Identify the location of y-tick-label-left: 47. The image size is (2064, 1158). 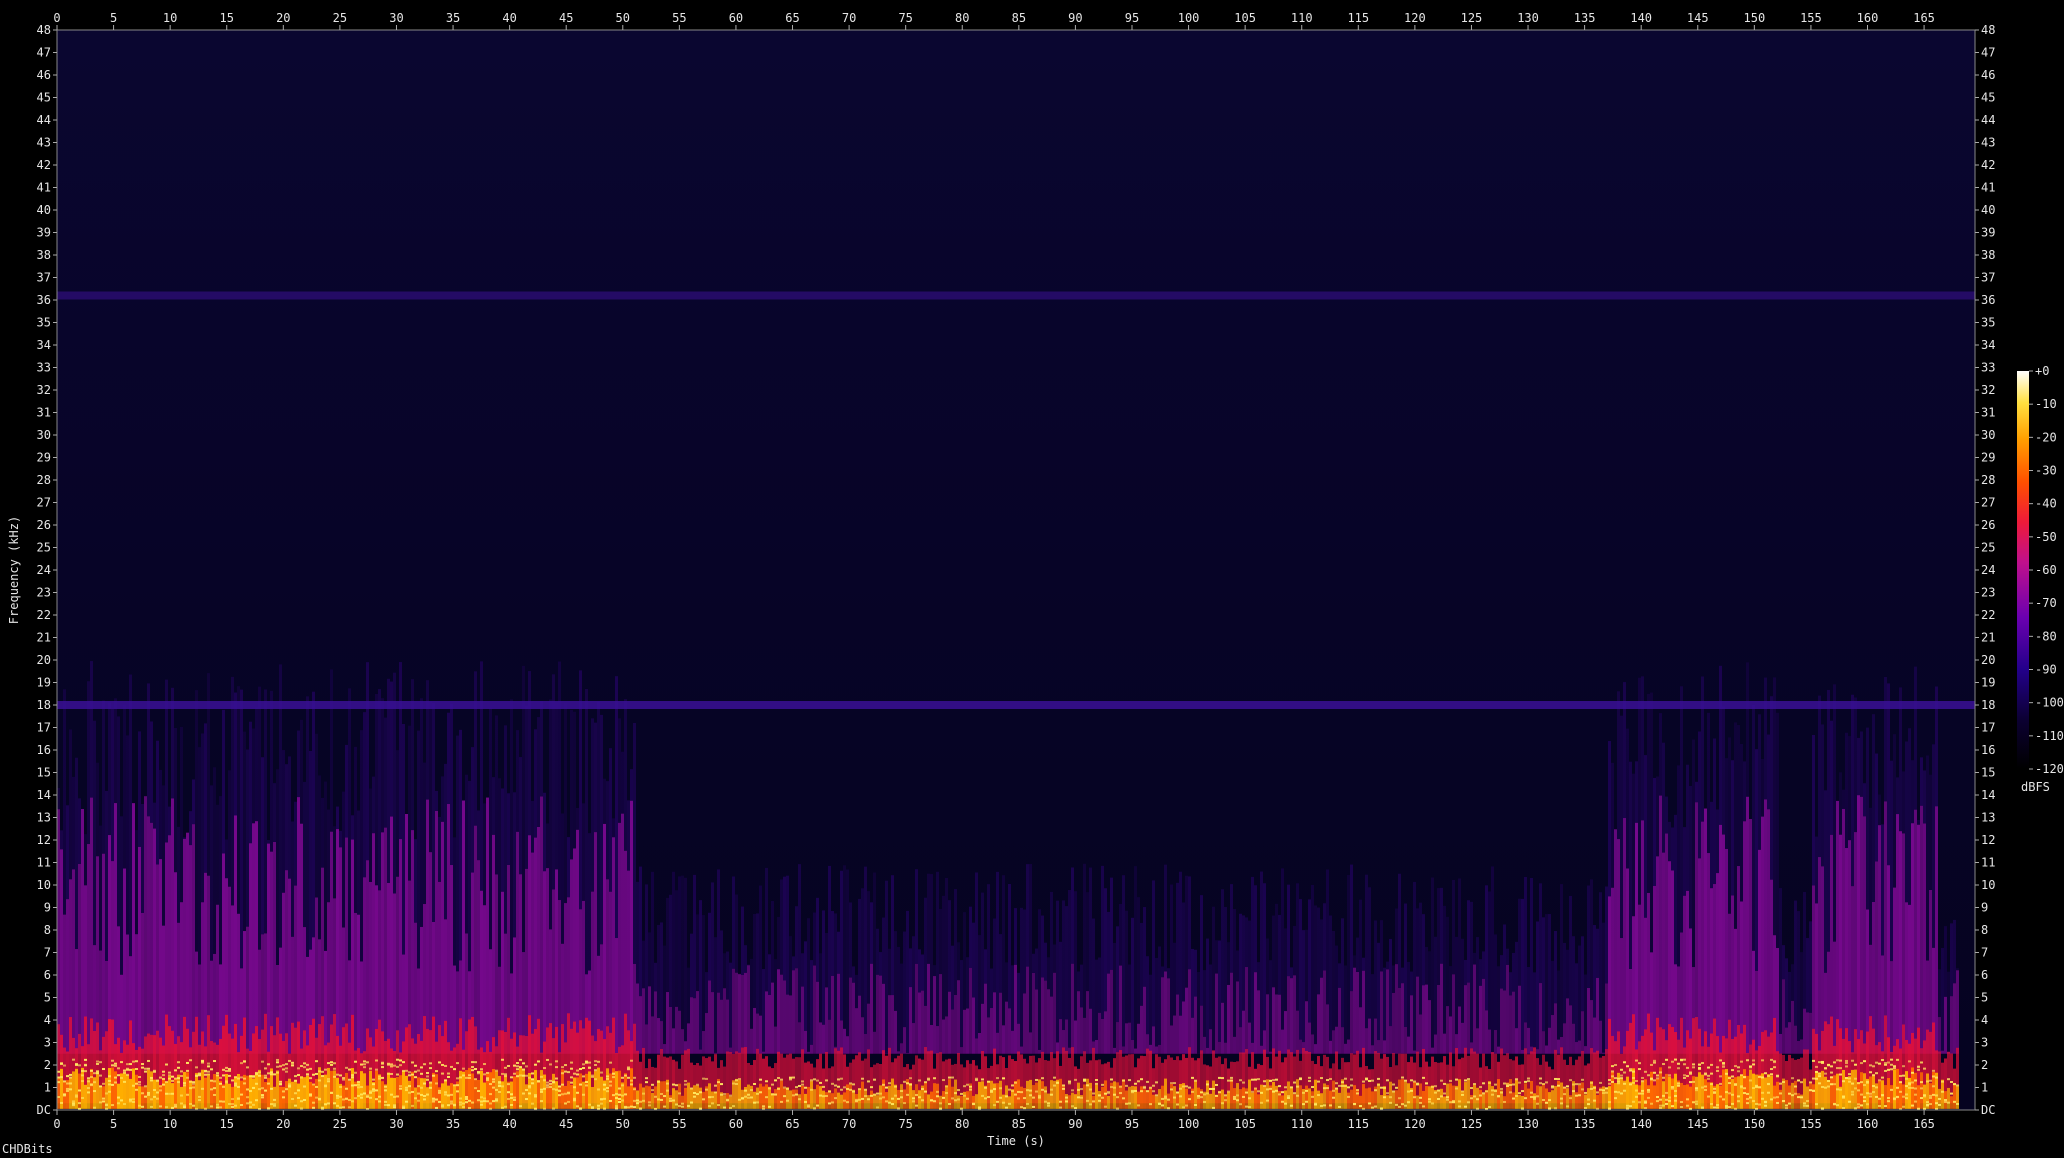
(44, 53).